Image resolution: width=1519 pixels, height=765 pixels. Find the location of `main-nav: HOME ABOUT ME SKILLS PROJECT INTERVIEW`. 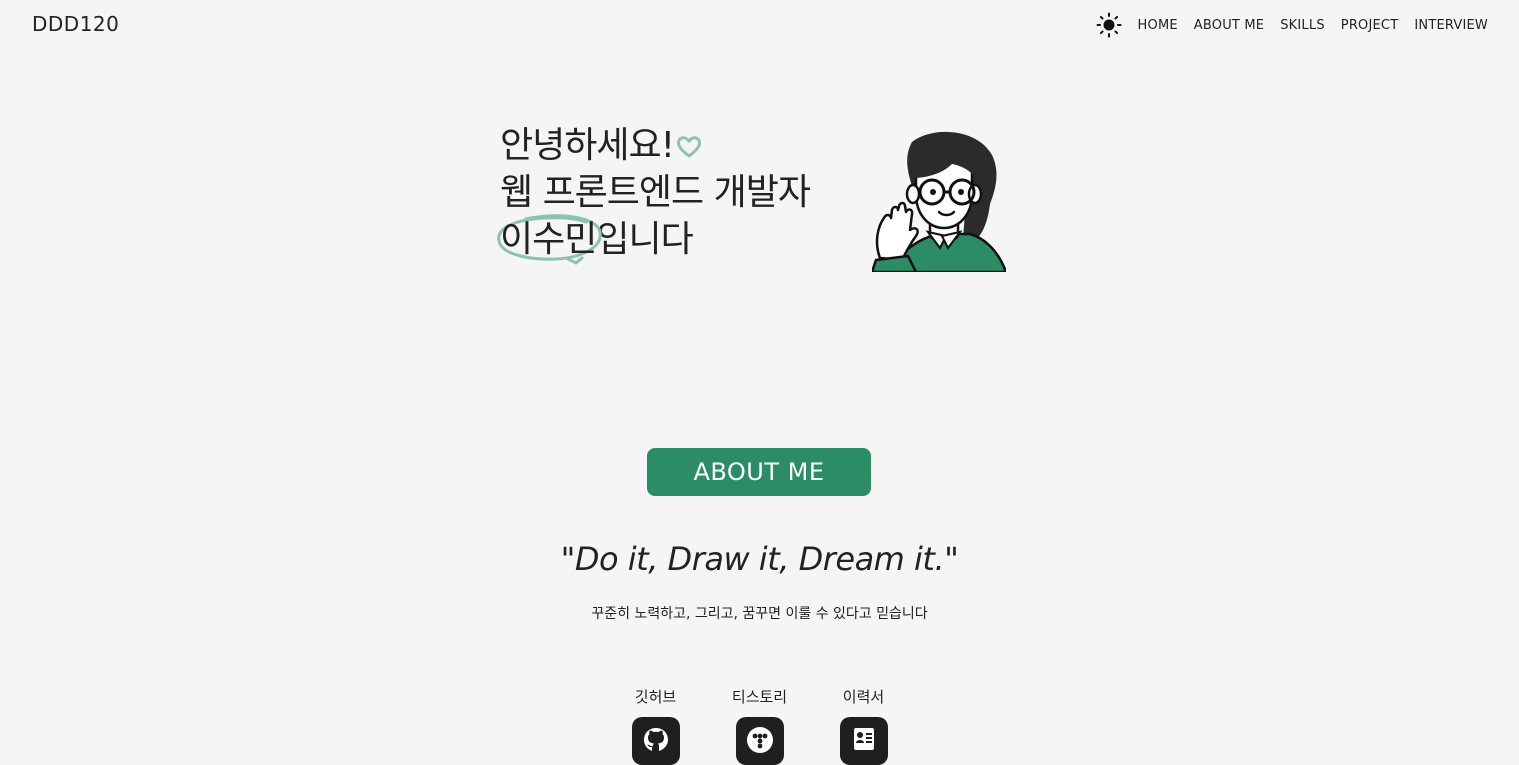

main-nav: HOME ABOUT ME SKILLS PROJECT INTERVIEW is located at coordinates (1292, 25).